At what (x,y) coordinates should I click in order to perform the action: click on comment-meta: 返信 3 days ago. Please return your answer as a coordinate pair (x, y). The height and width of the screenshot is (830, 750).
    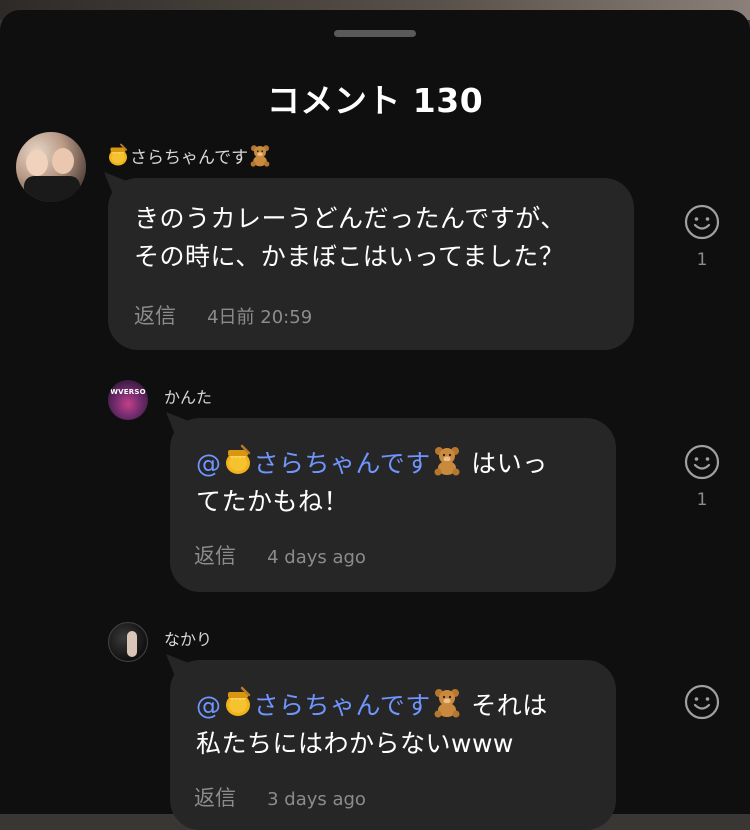
    Looking at the image, I should click on (280, 797).